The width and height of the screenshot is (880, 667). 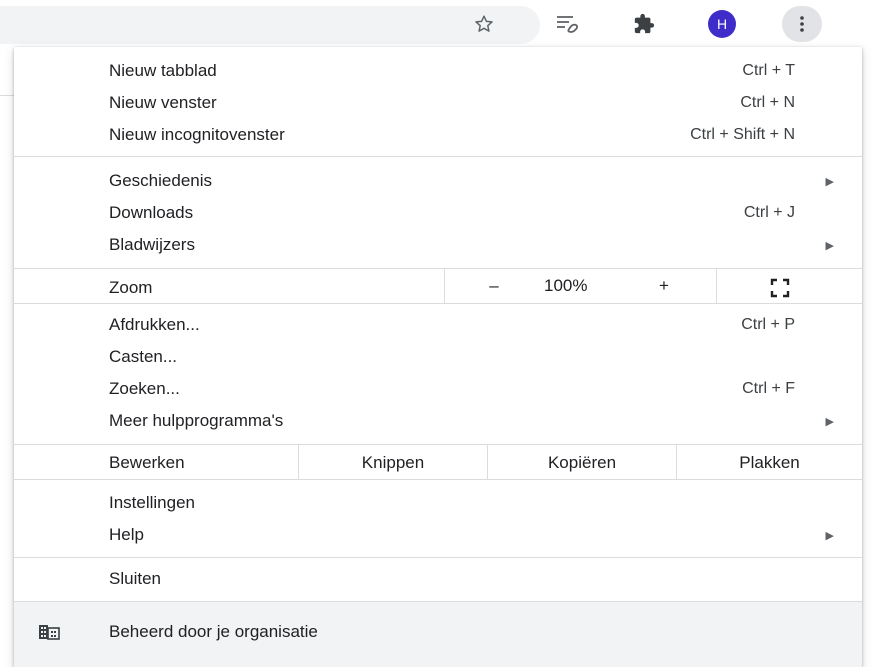 I want to click on menu-item-shortcut: Ctrl + N, so click(x=767, y=102).